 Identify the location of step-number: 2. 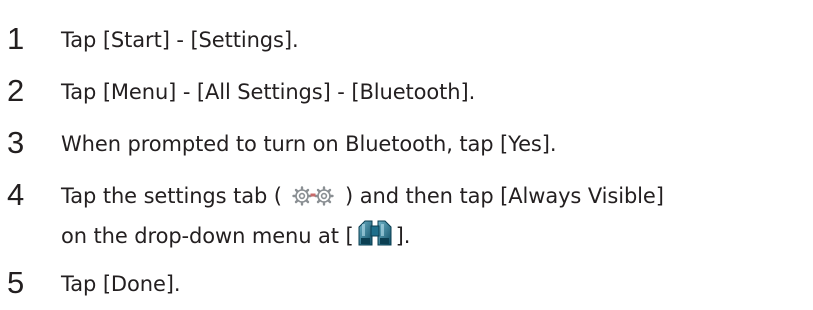
(16, 90).